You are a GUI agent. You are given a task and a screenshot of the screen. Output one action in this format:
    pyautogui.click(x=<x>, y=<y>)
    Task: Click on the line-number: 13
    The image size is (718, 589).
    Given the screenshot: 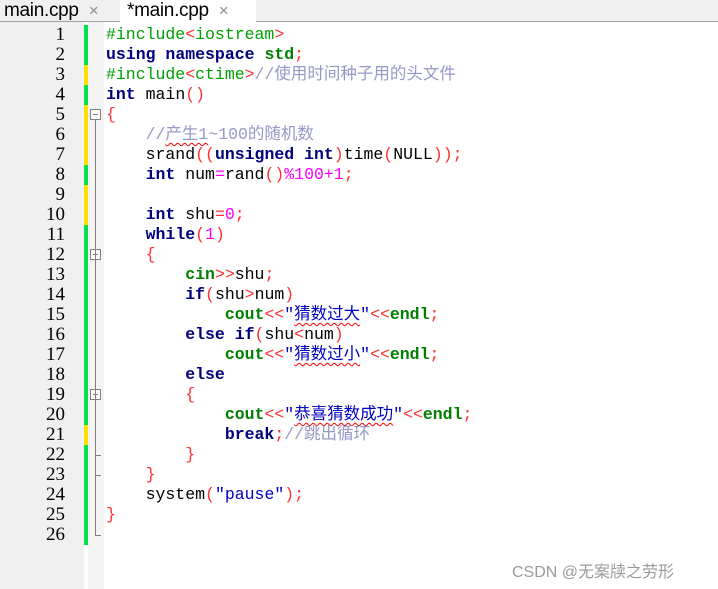 What is the action you would take?
    pyautogui.click(x=55, y=274)
    